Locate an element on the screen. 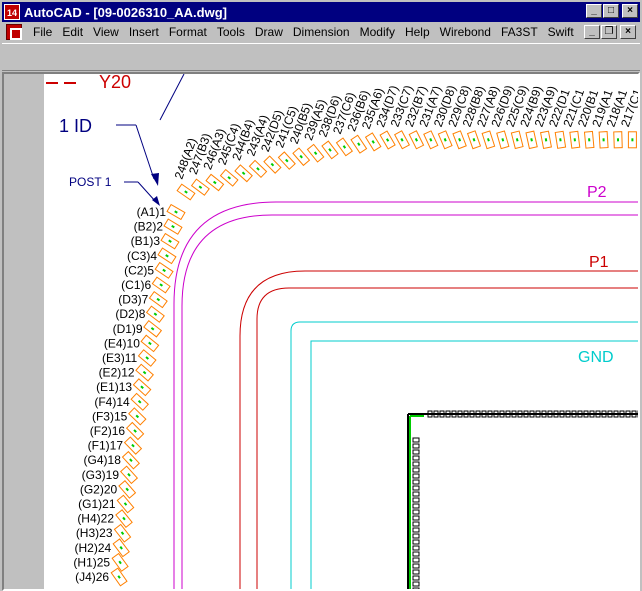 This screenshot has width=642, height=591. menu-insert: Insert is located at coordinates (144, 32).